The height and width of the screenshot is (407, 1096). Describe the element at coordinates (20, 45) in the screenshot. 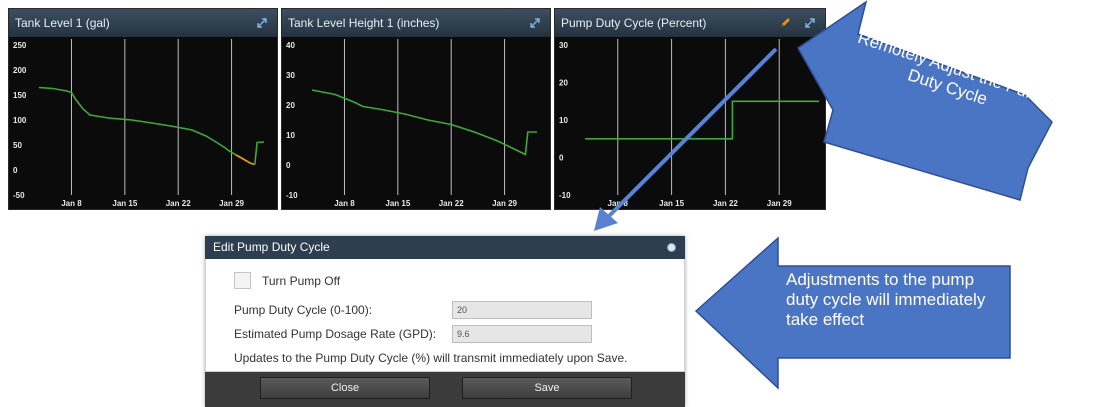

I see `y-tick-label: 250` at that location.